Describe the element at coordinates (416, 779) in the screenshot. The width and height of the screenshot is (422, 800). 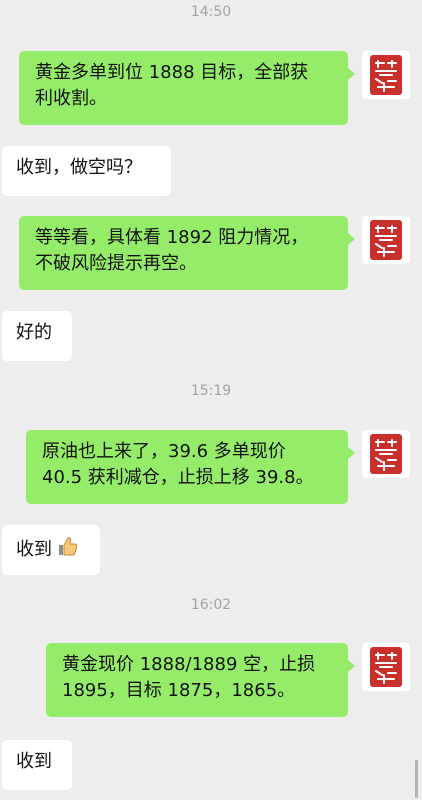
I see `scrollbar` at that location.